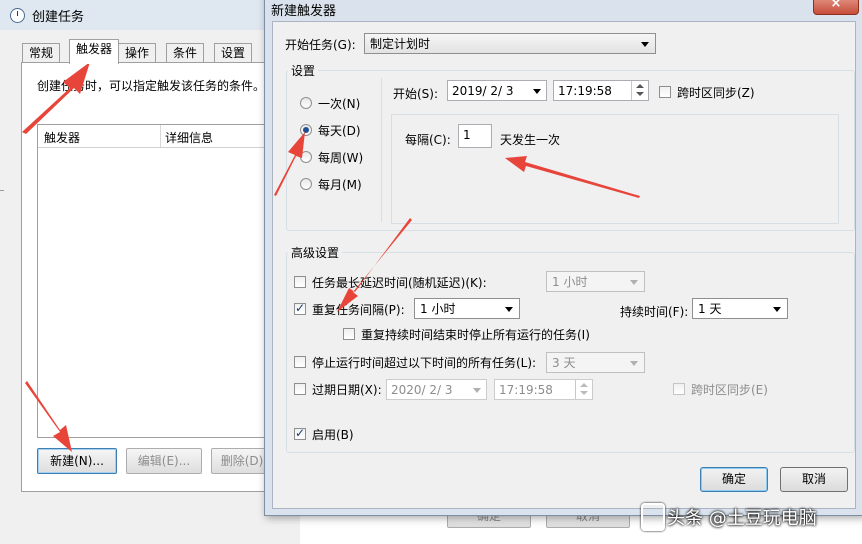  What do you see at coordinates (94, 51) in the screenshot?
I see `tab-triggers: 触发器` at bounding box center [94, 51].